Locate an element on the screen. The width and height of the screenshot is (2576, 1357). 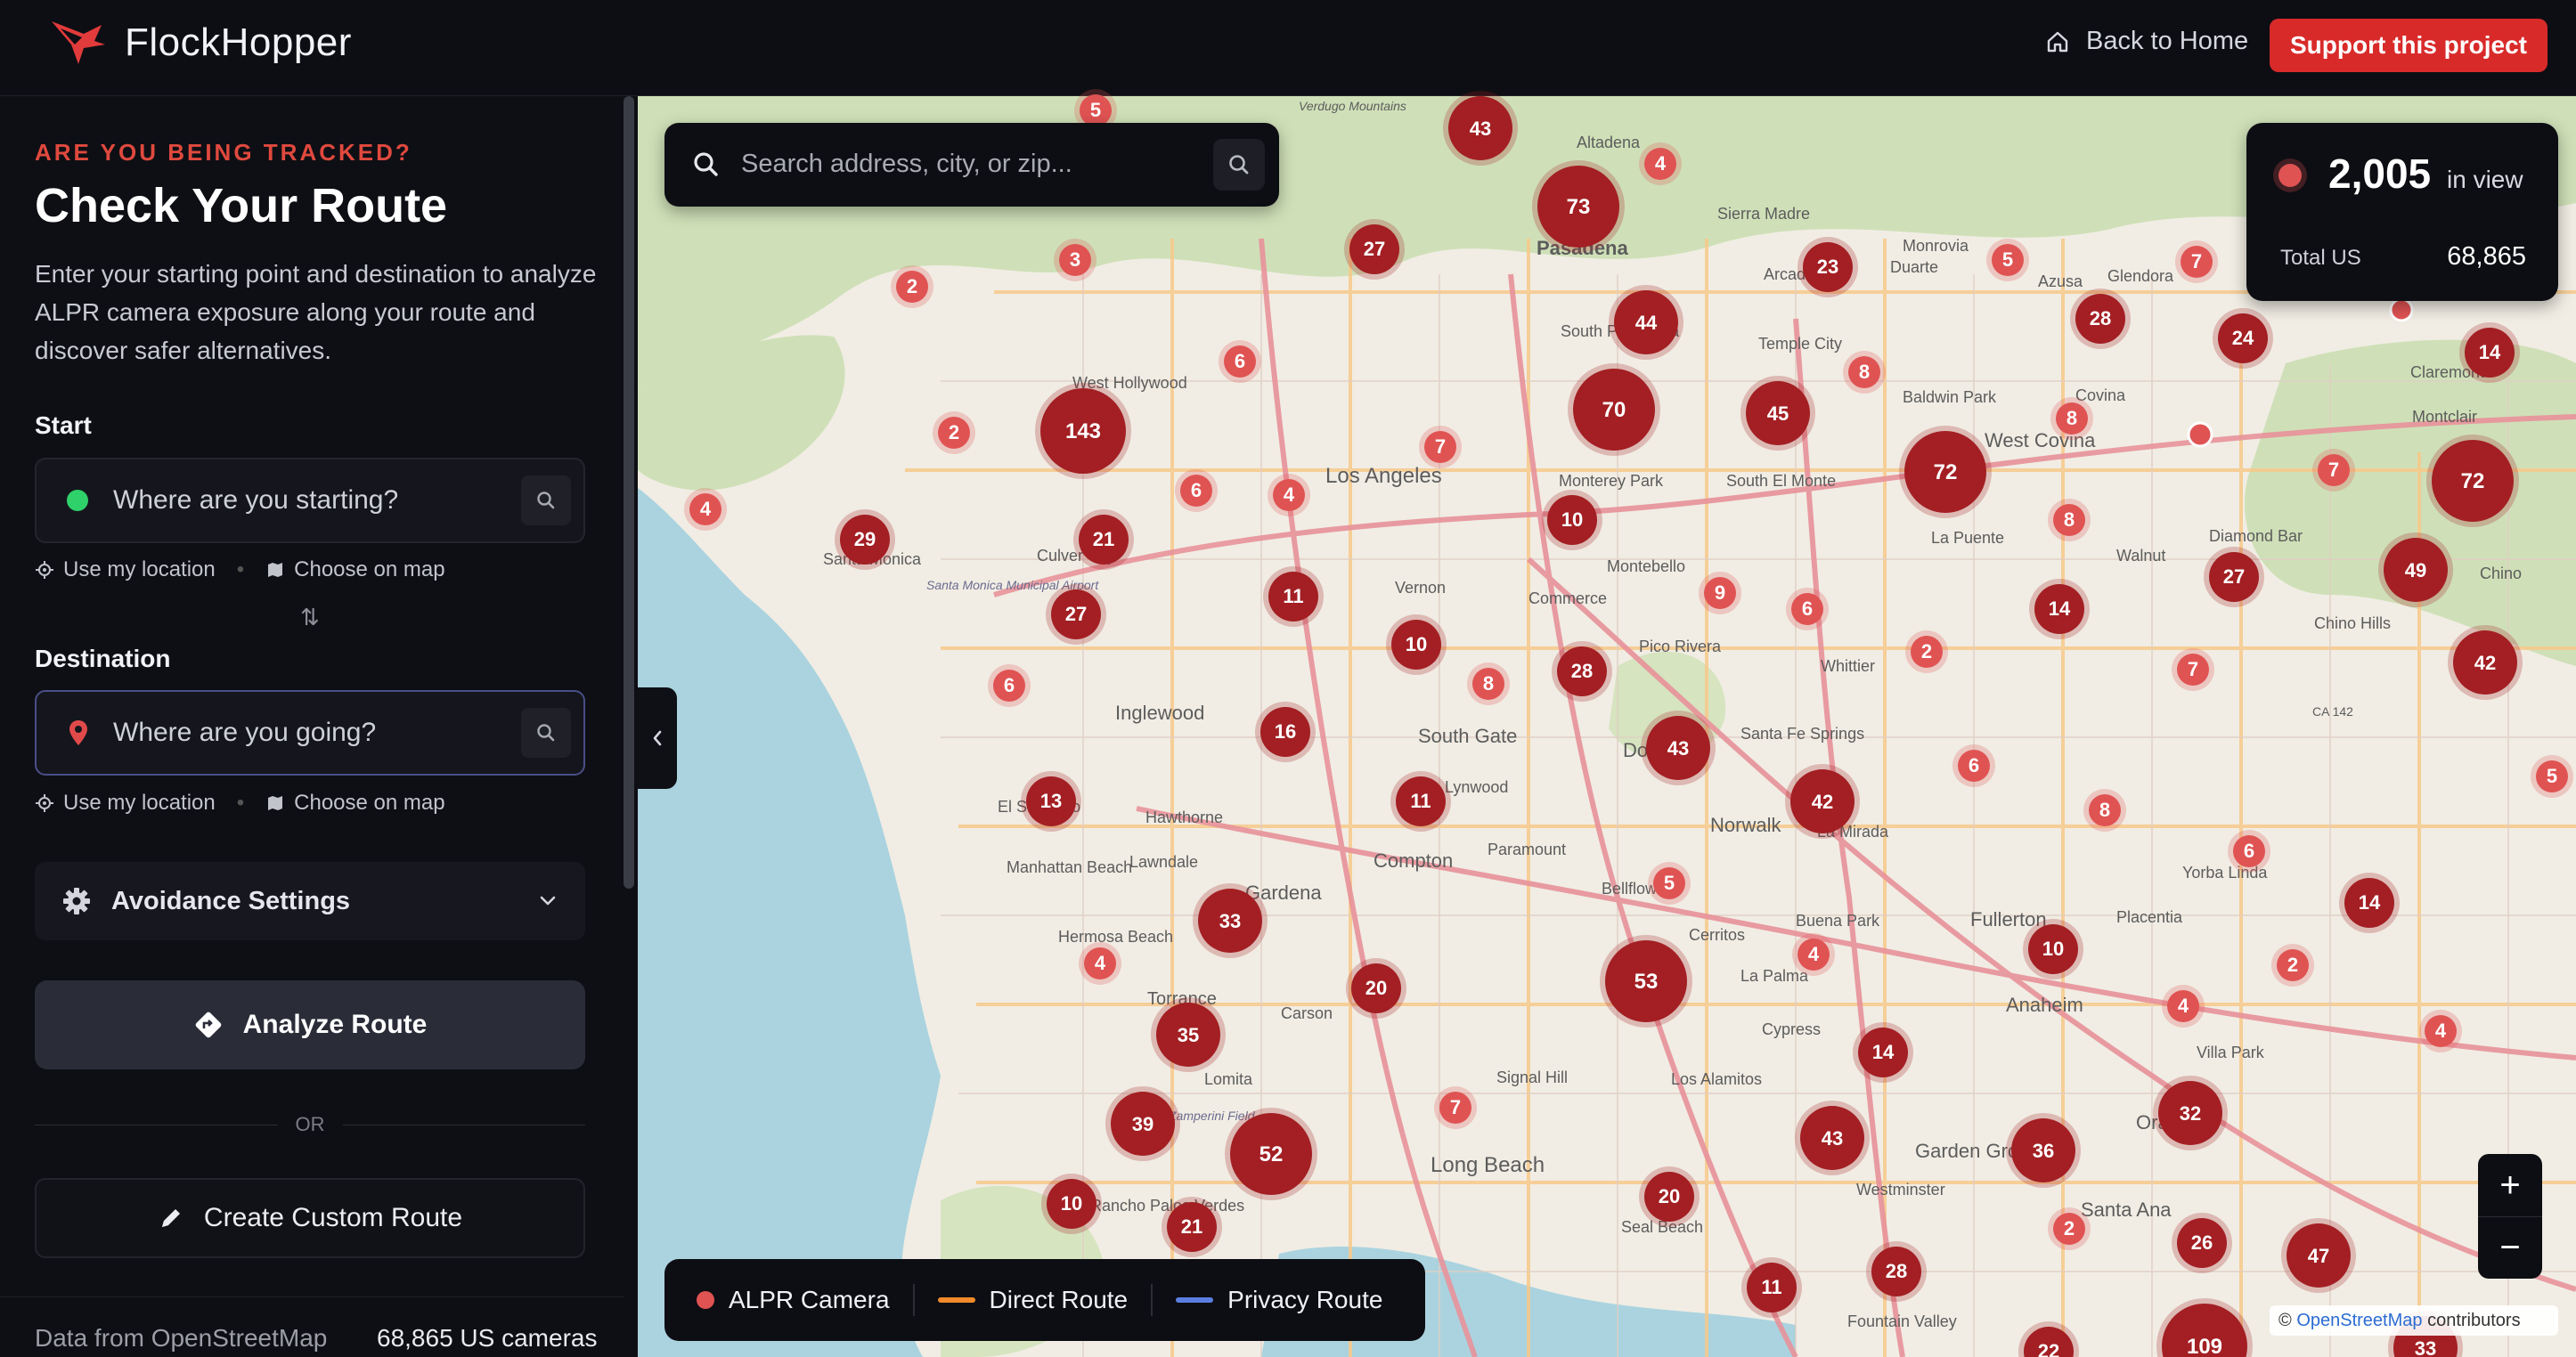
openstreetmap-link: OpenStreetMap is located at coordinates (2359, 1321).